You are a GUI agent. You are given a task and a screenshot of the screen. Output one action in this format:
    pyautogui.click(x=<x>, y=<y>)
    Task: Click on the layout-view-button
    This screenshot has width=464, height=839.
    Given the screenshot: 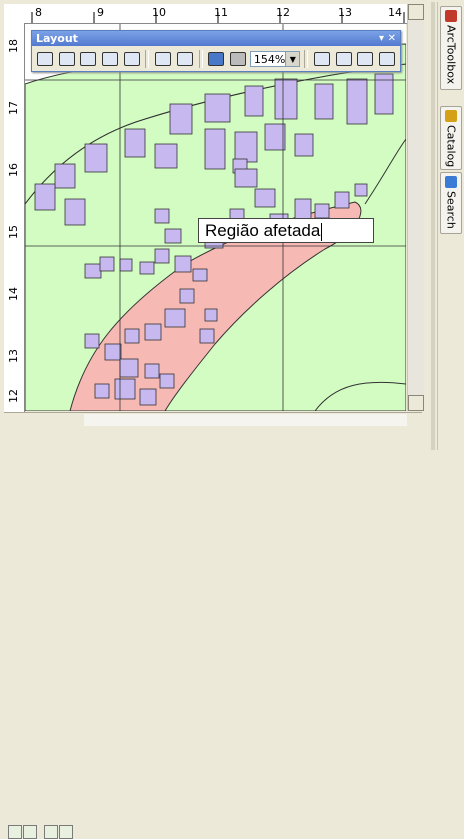 What is the action you would take?
    pyautogui.click(x=30, y=832)
    